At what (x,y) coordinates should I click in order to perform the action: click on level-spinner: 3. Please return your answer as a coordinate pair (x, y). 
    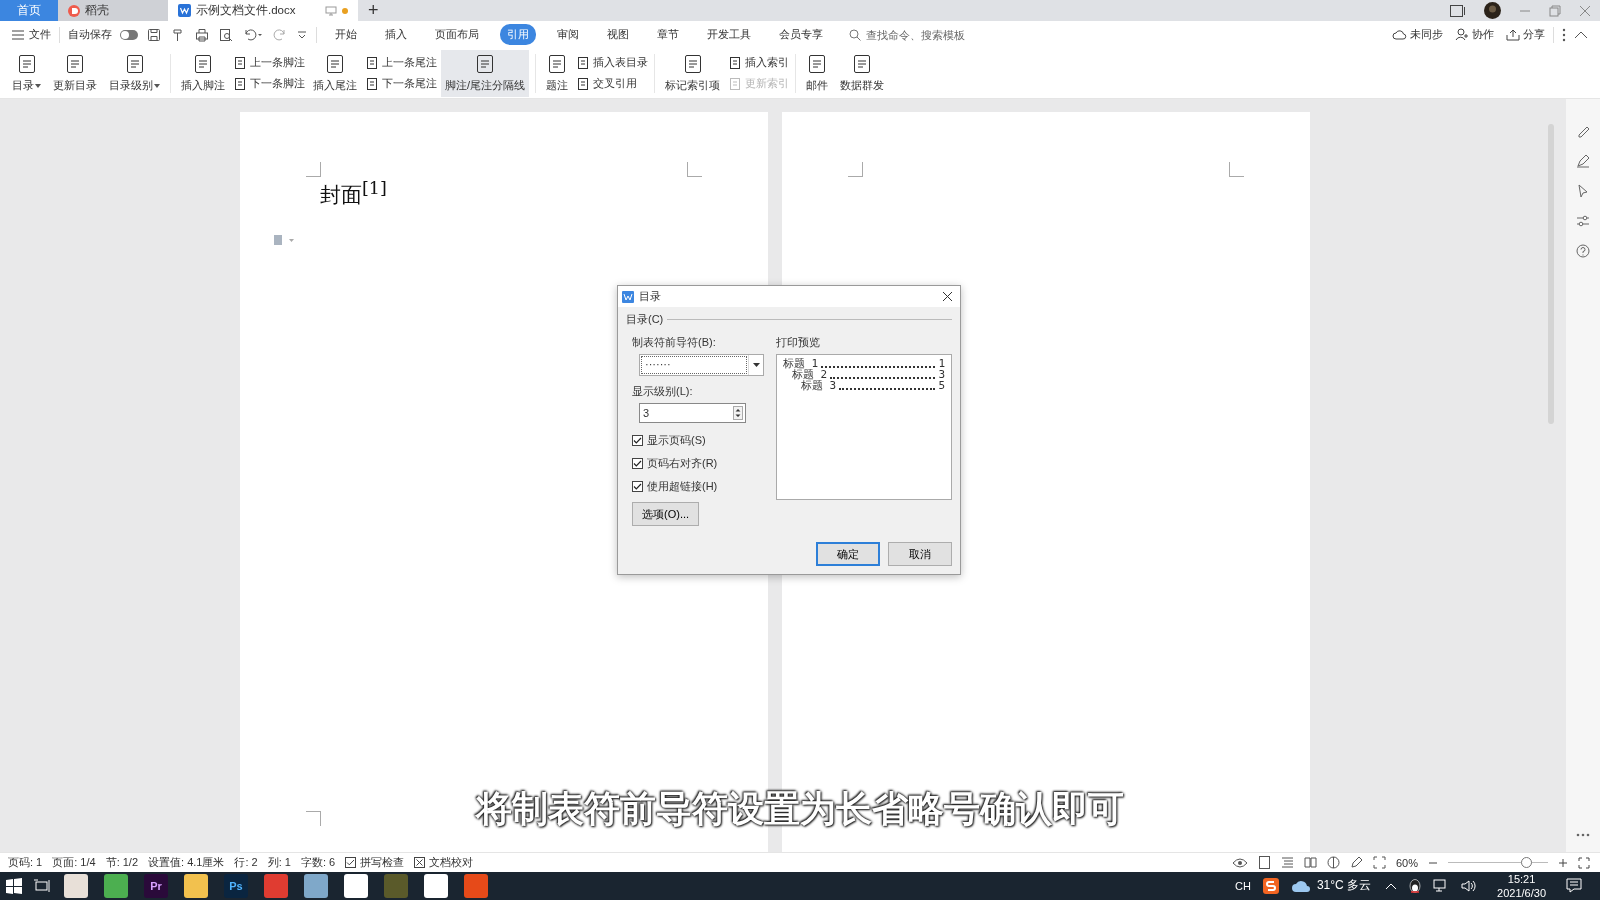
    Looking at the image, I should click on (692, 413).